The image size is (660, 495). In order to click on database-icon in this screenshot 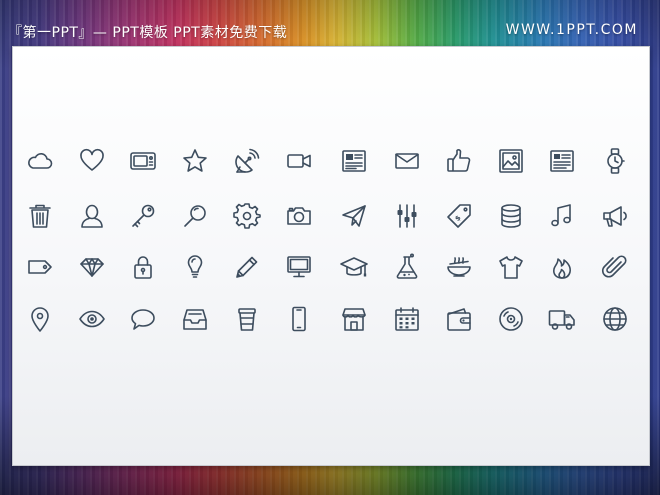, I will do `click(511, 216)`.